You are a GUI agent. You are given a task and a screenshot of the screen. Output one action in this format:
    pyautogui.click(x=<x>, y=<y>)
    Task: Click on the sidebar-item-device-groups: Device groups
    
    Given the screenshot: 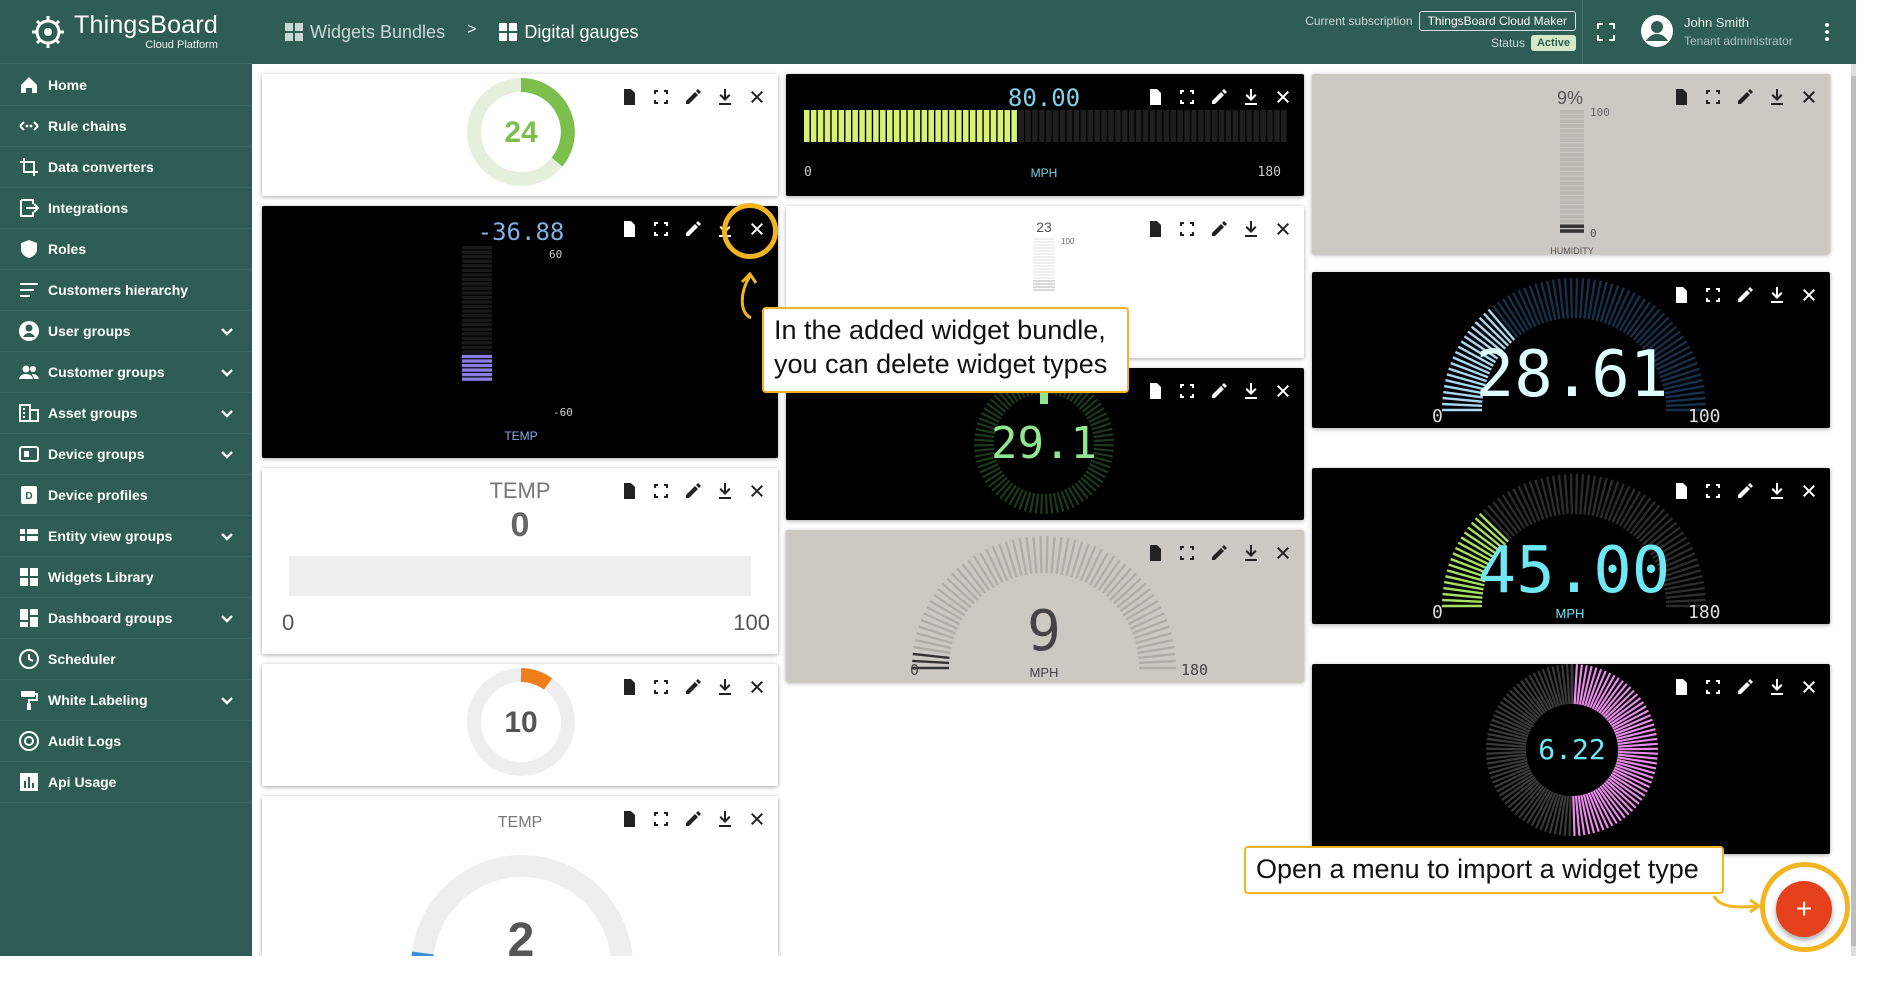 What is the action you would take?
    pyautogui.click(x=126, y=454)
    